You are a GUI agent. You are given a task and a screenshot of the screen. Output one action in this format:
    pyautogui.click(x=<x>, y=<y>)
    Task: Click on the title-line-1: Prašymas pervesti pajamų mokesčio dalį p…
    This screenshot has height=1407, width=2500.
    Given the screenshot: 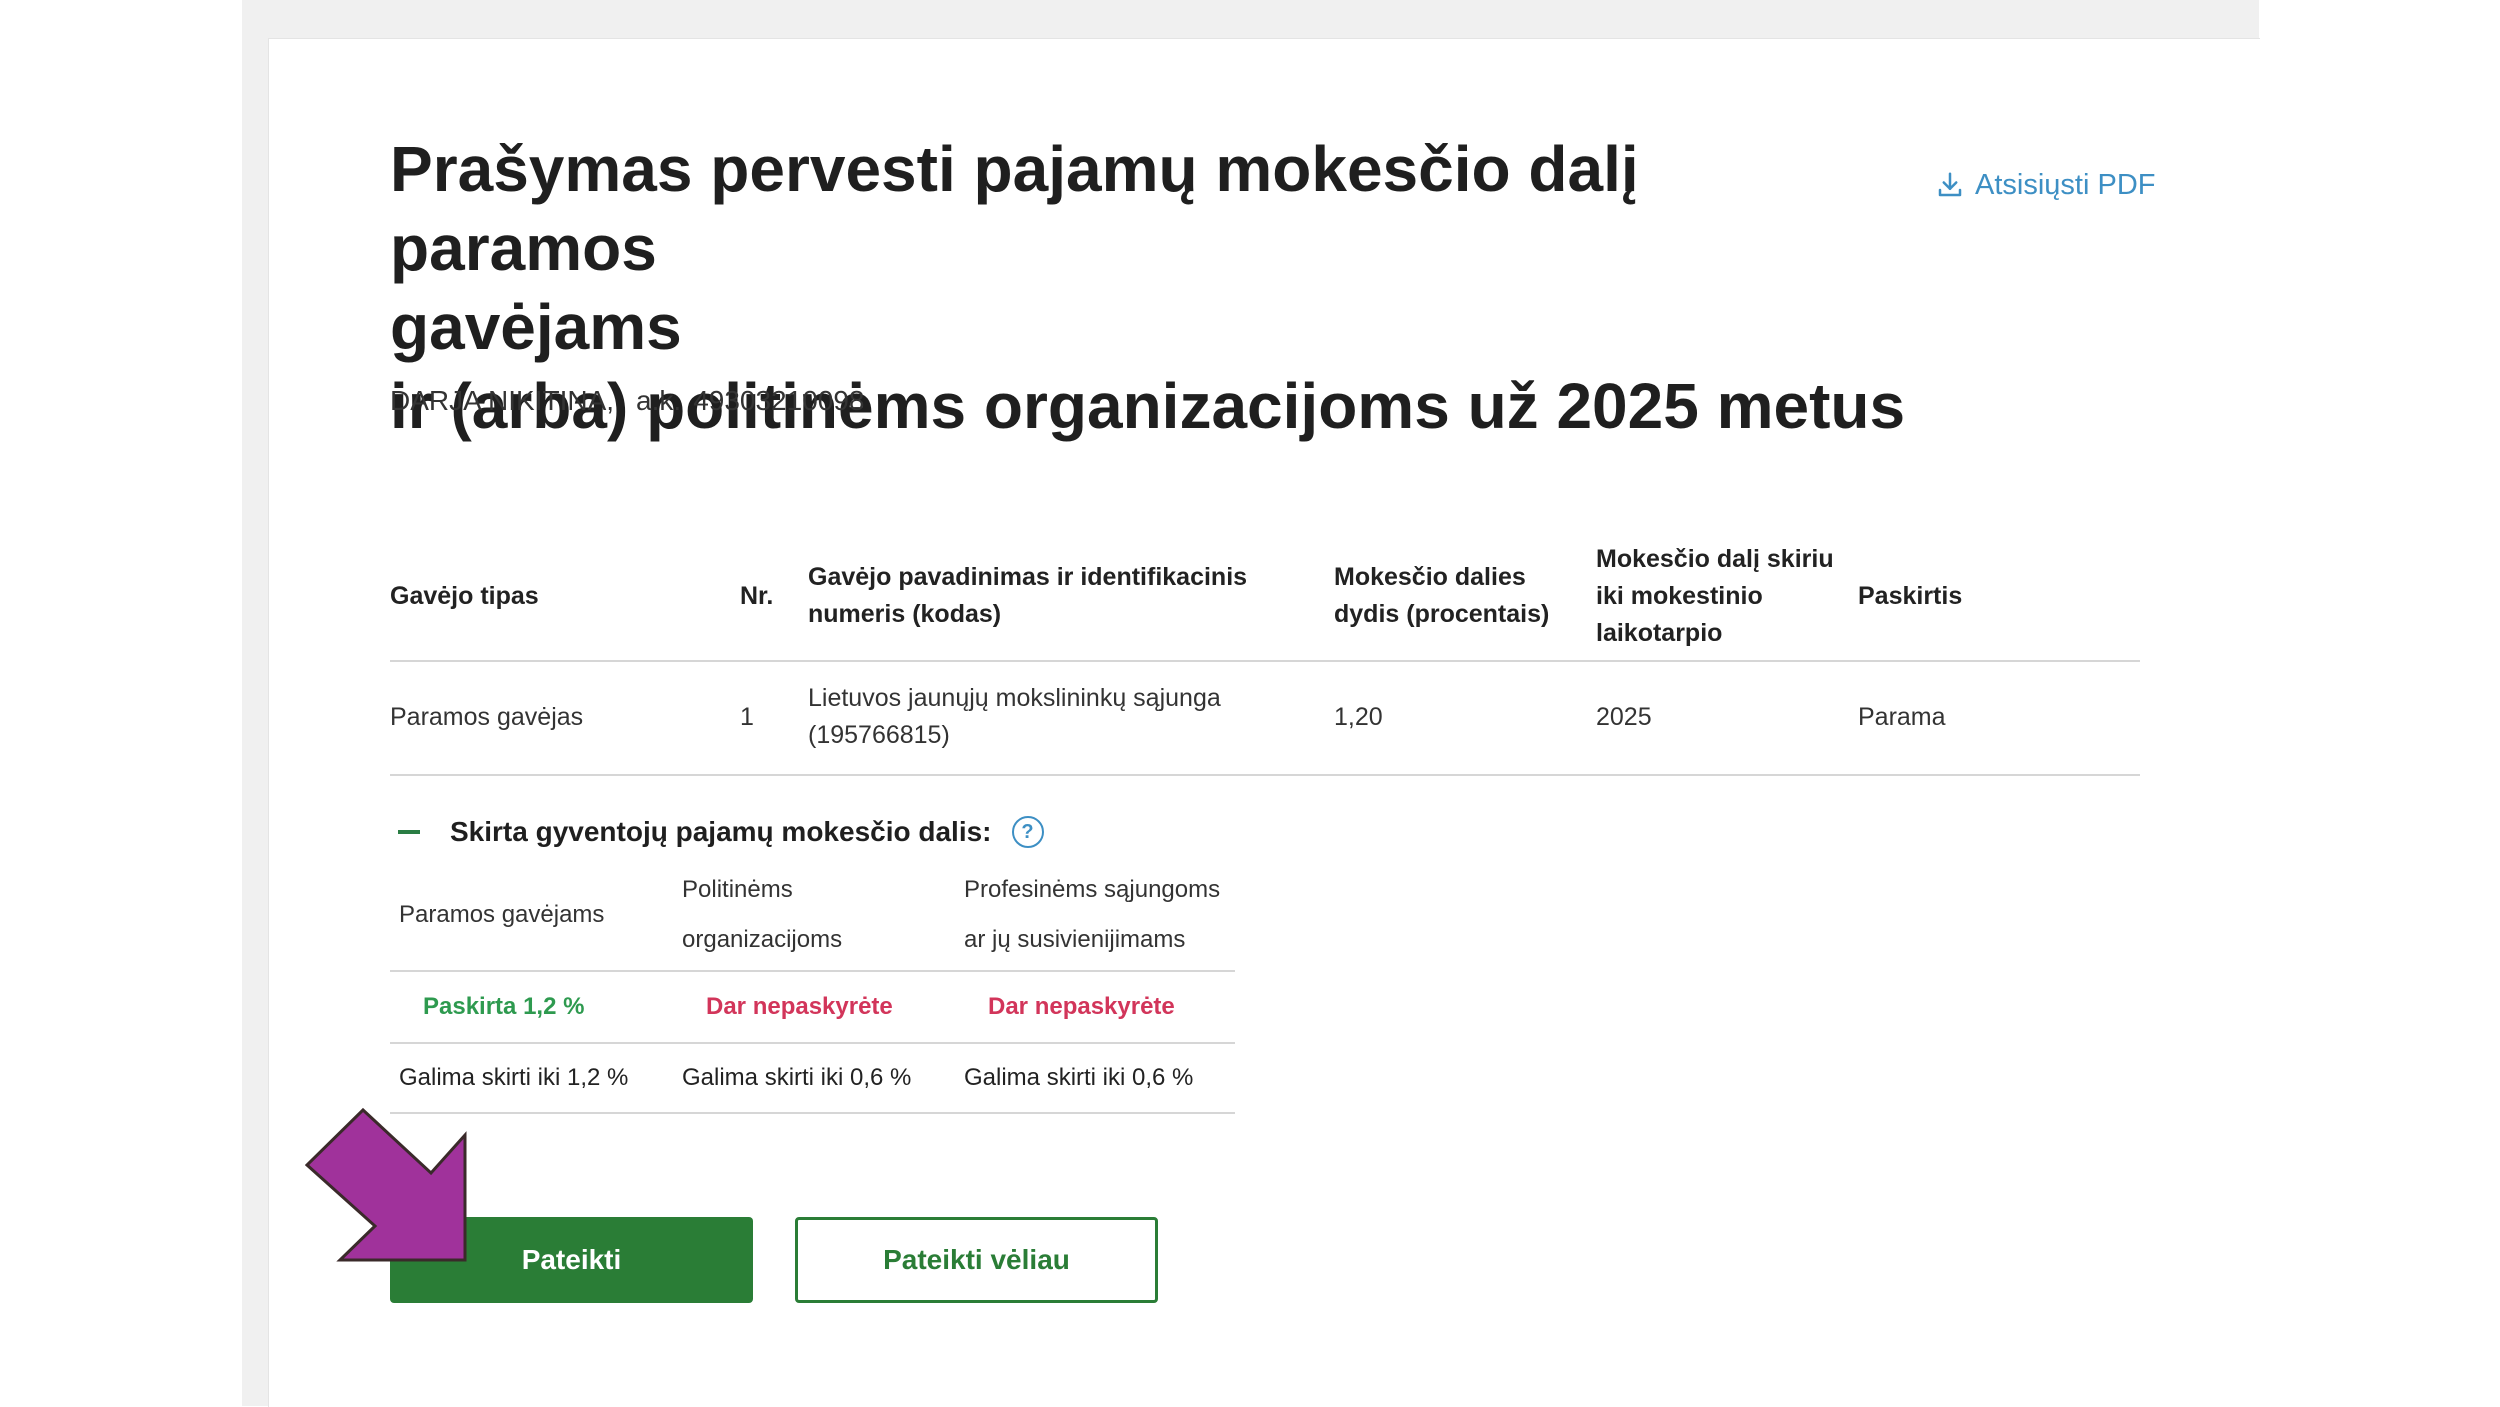 What is the action you would take?
    pyautogui.click(x=1014, y=208)
    